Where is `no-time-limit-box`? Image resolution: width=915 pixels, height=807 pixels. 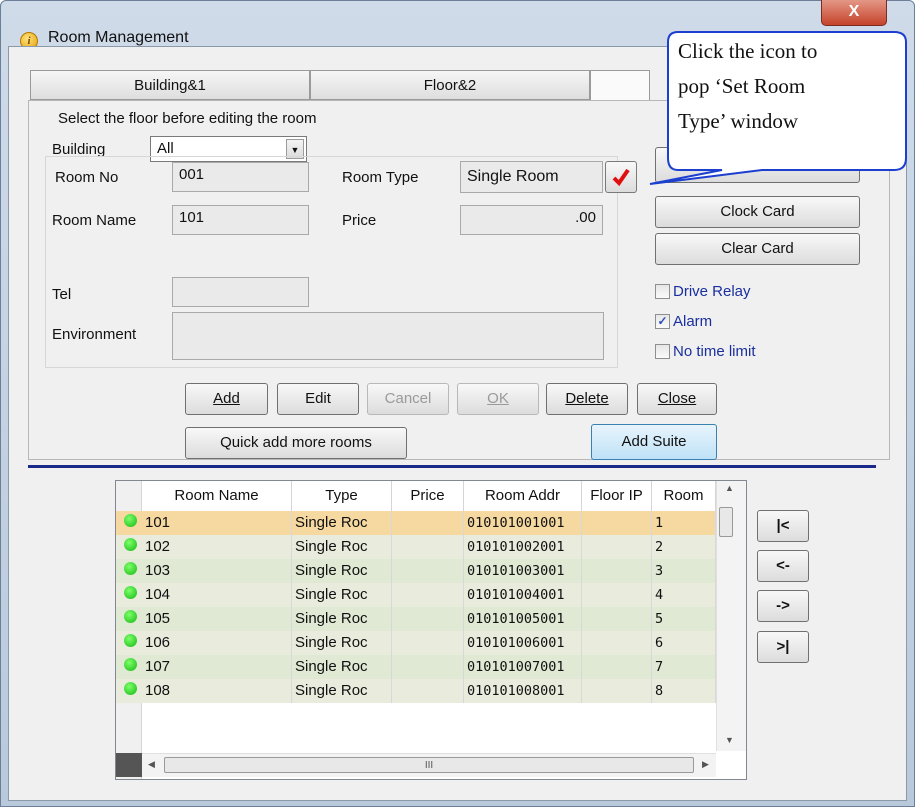
no-time-limit-box is located at coordinates (662, 351).